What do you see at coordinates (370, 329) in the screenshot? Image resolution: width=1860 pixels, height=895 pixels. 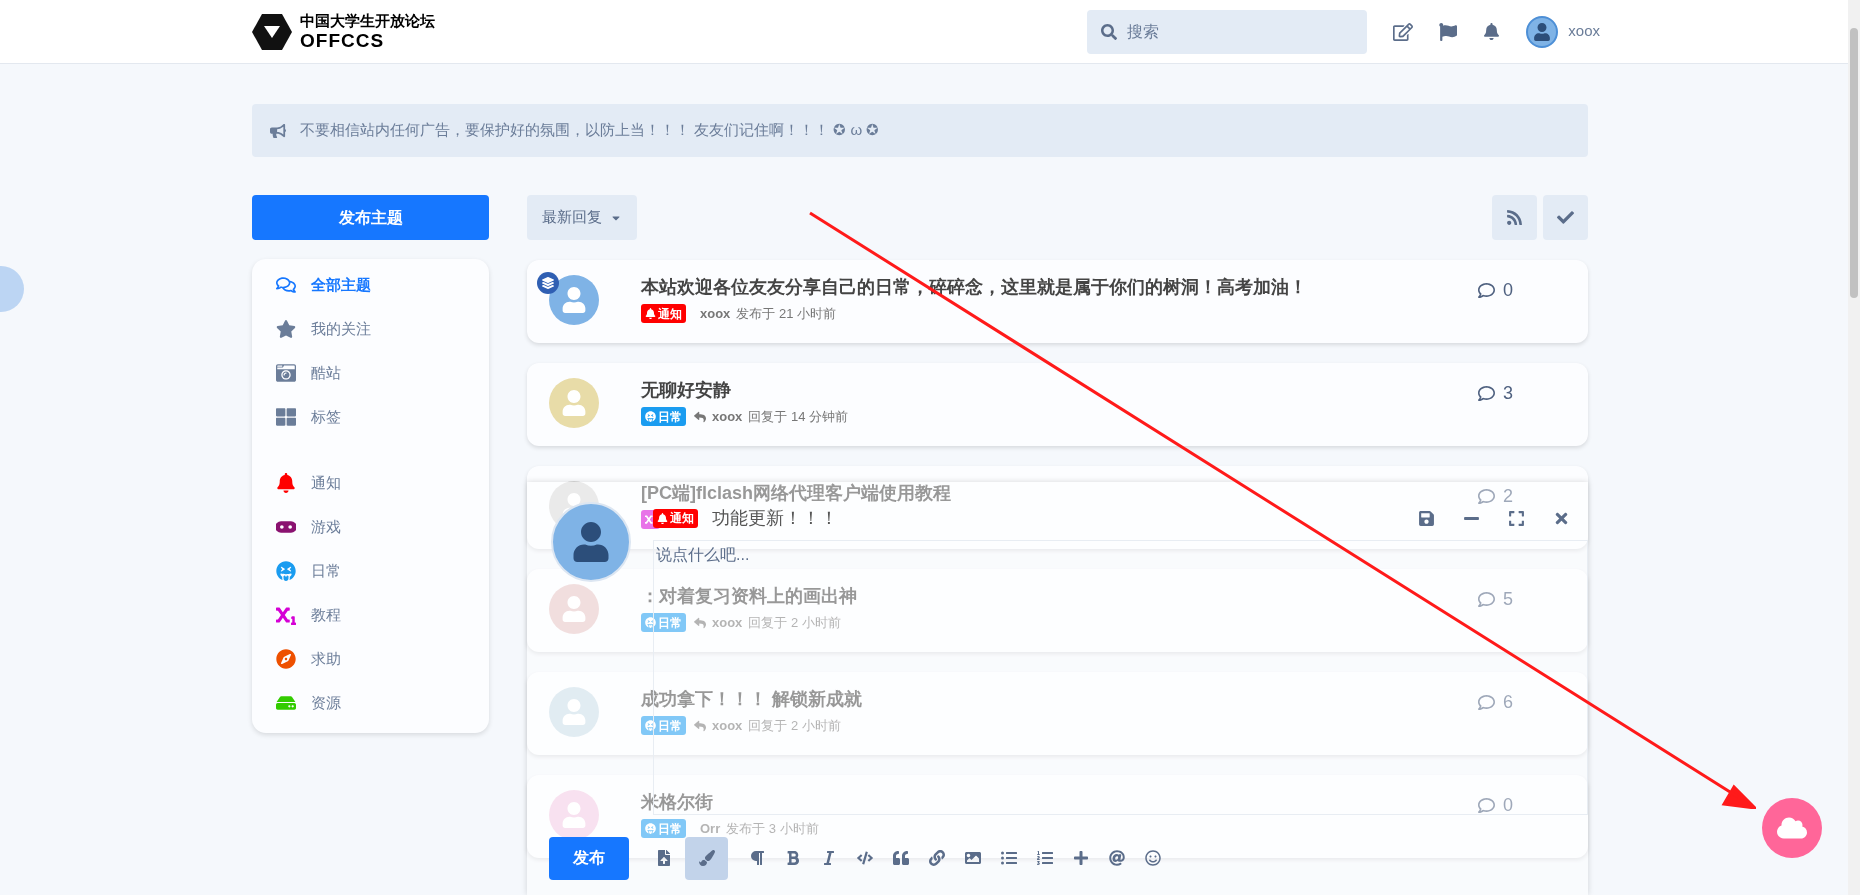 I see `sidebar-item: 我的关注` at bounding box center [370, 329].